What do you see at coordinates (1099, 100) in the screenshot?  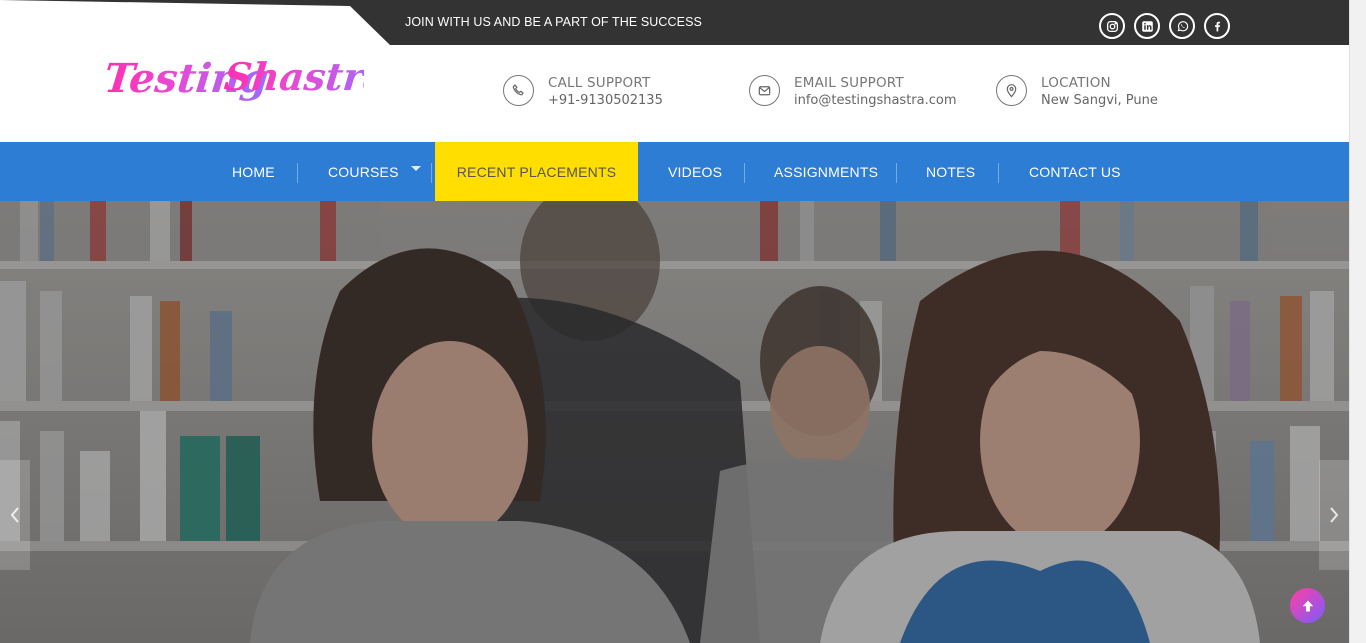 I see `location-value: New Sangvi, Pune` at bounding box center [1099, 100].